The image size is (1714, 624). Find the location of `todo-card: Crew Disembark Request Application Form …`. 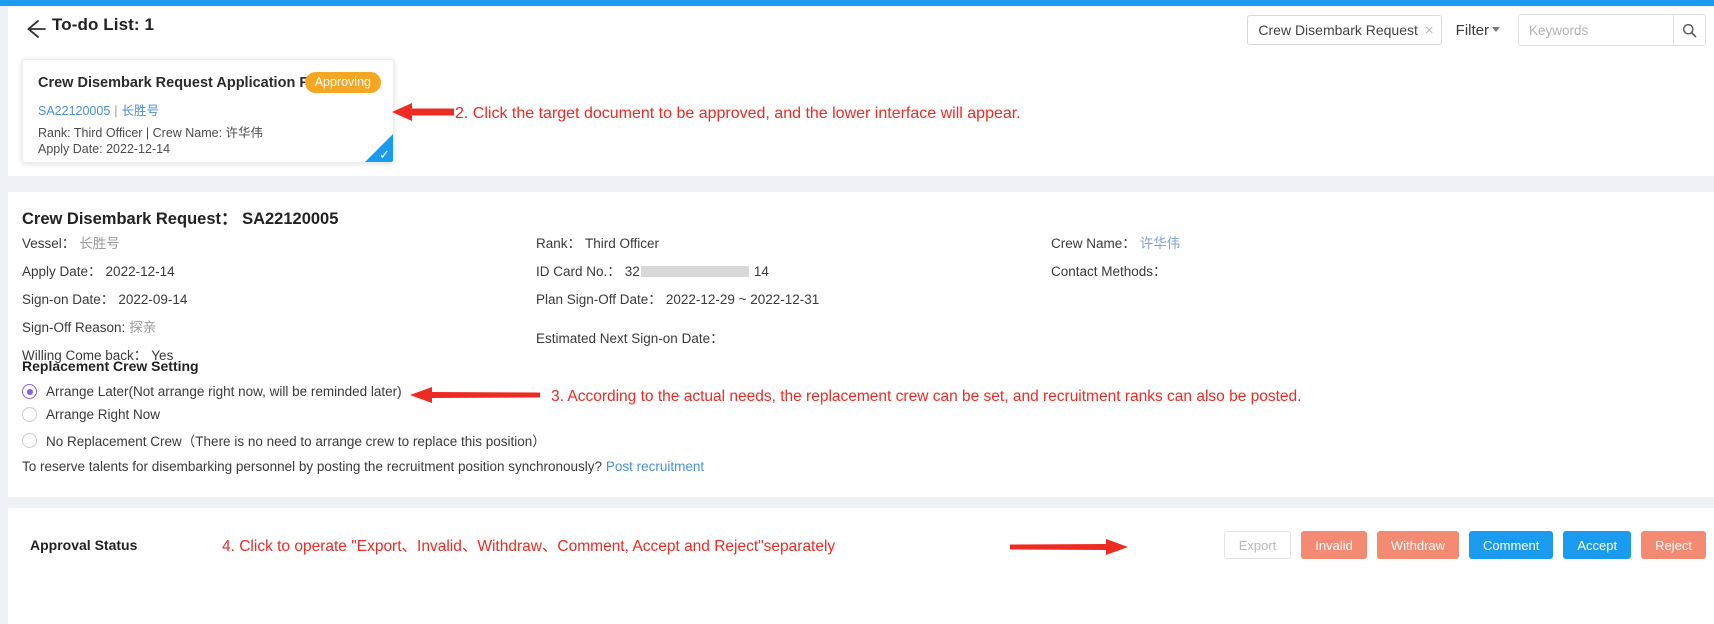

todo-card: Crew Disembark Request Application Form … is located at coordinates (208, 111).